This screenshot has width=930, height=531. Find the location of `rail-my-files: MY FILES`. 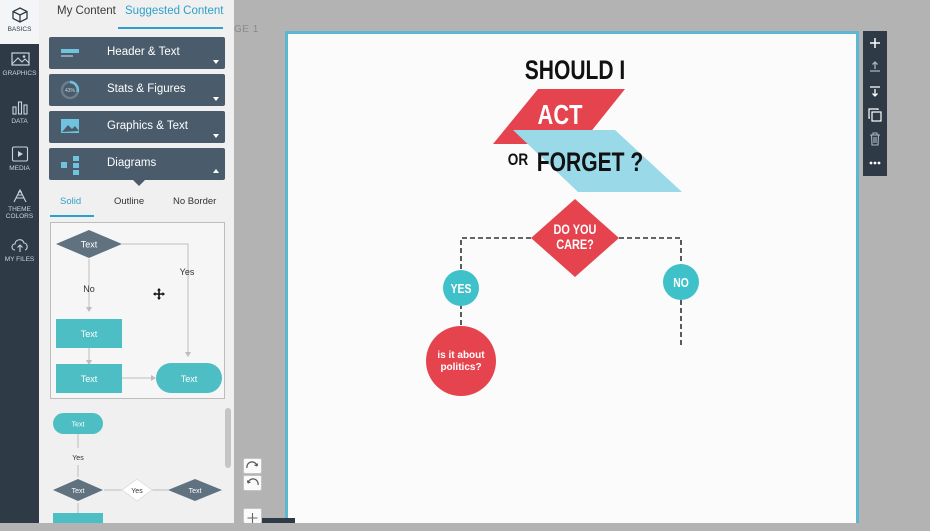

rail-my-files: MY FILES is located at coordinates (19, 252).